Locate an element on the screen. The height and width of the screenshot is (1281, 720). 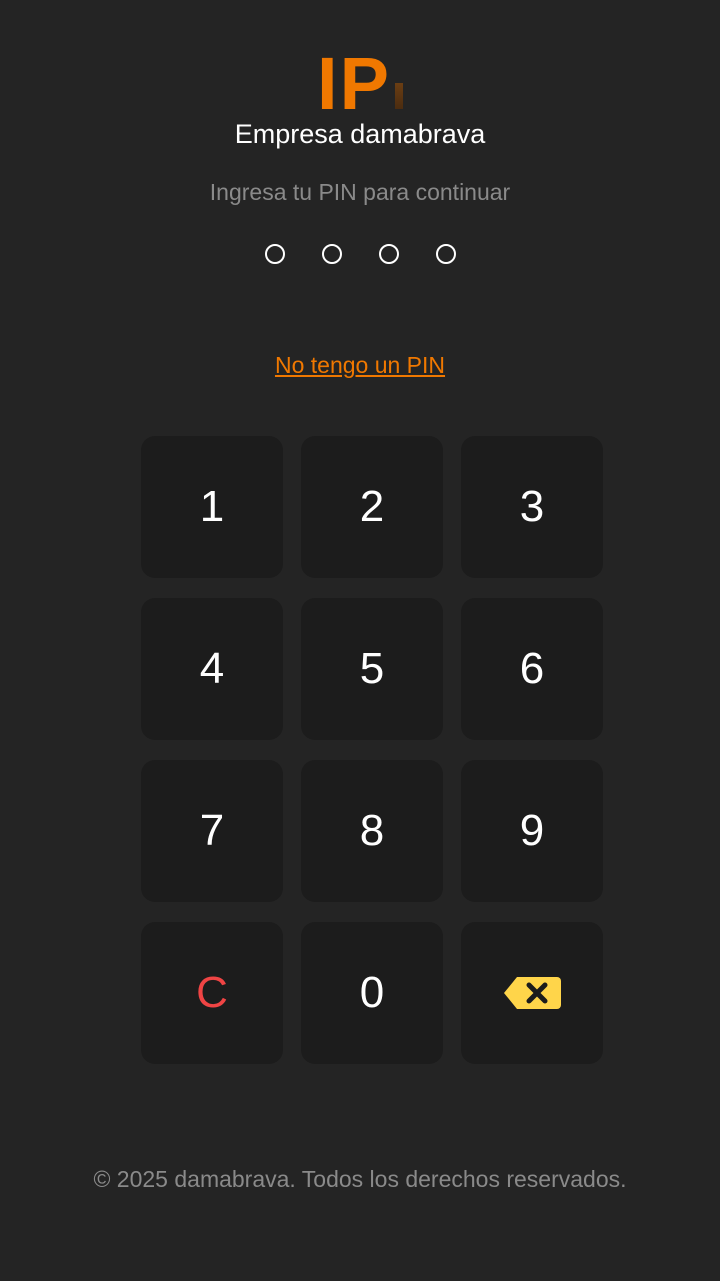
no-pin-link: No tengo un PIN is located at coordinates (360, 365).